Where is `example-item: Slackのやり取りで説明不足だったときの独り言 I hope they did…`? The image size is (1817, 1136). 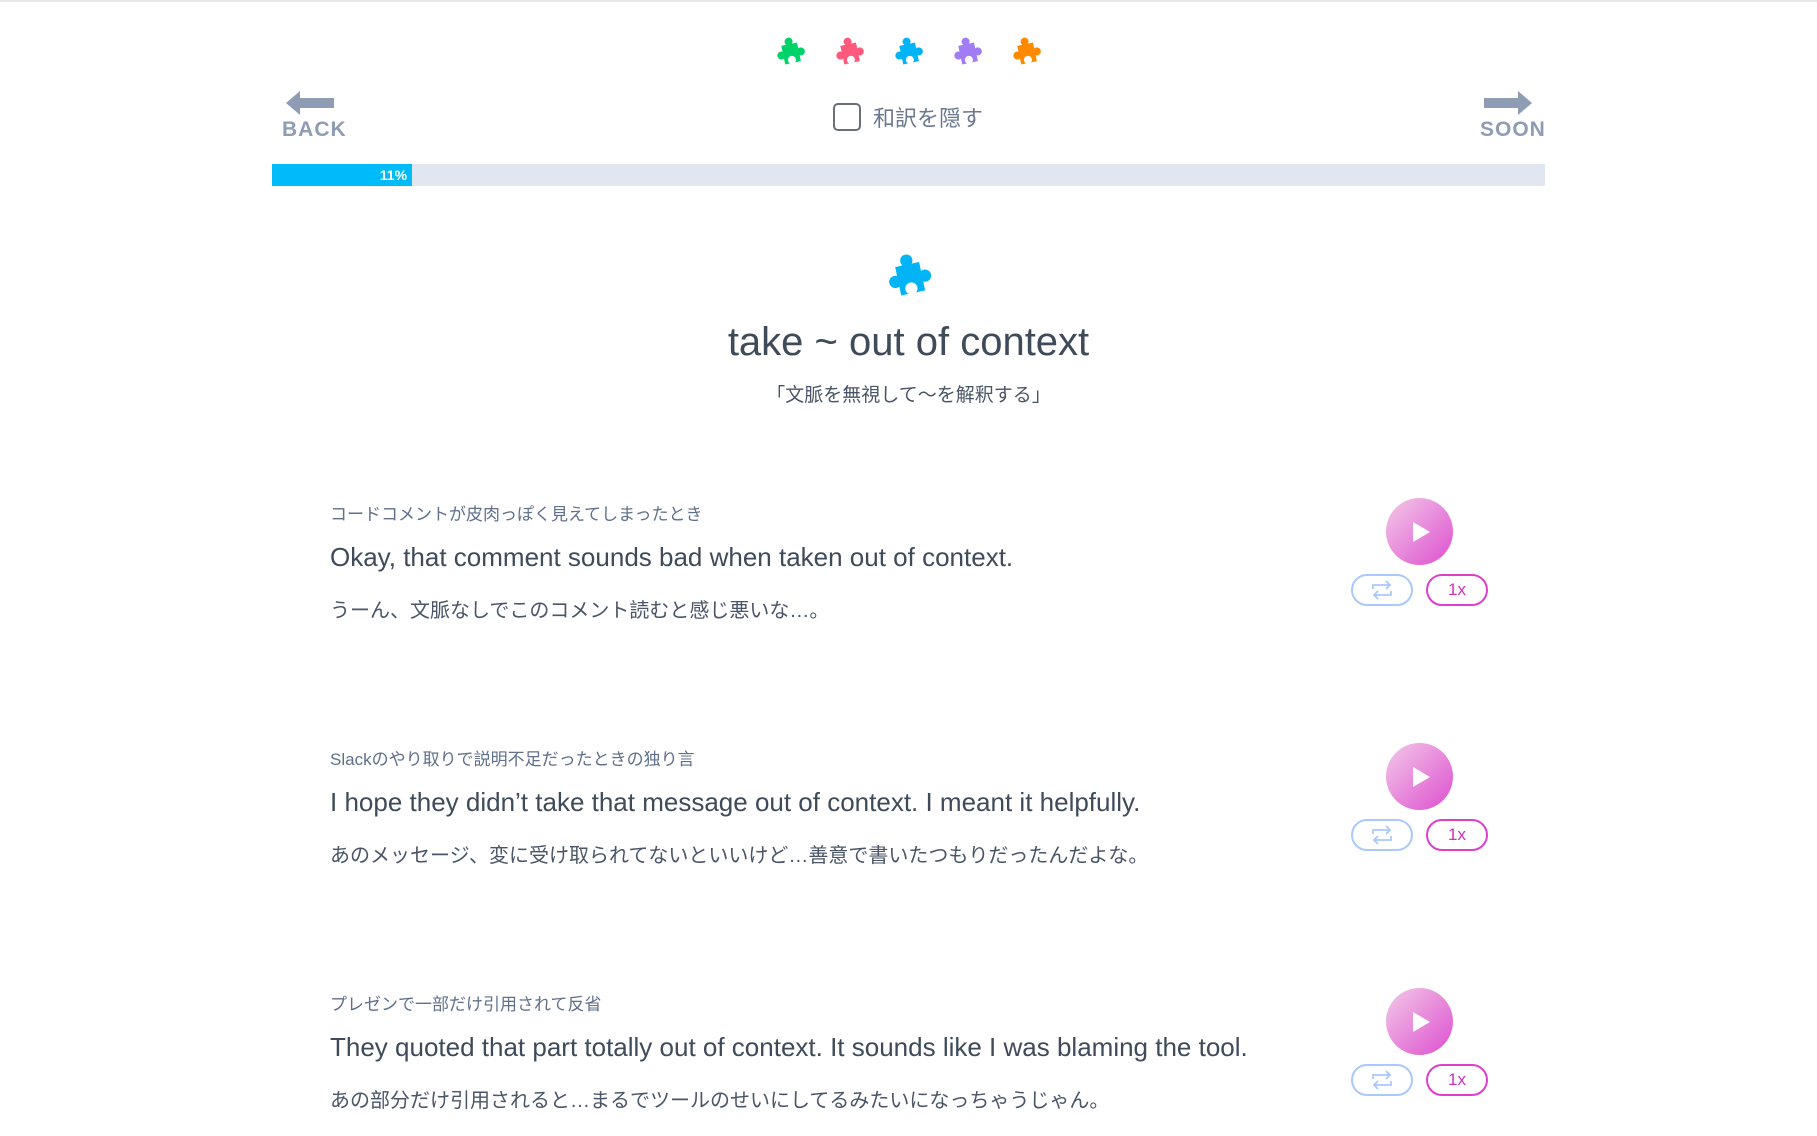
example-item: Slackのやり取りで説明不足だったときの独り言 I hope they did… is located at coordinates (910, 844).